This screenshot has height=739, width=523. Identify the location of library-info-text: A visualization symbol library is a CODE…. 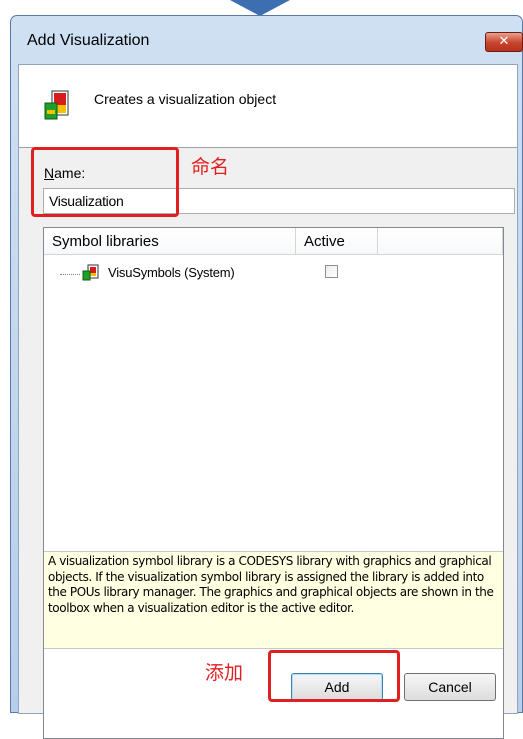
(273, 600).